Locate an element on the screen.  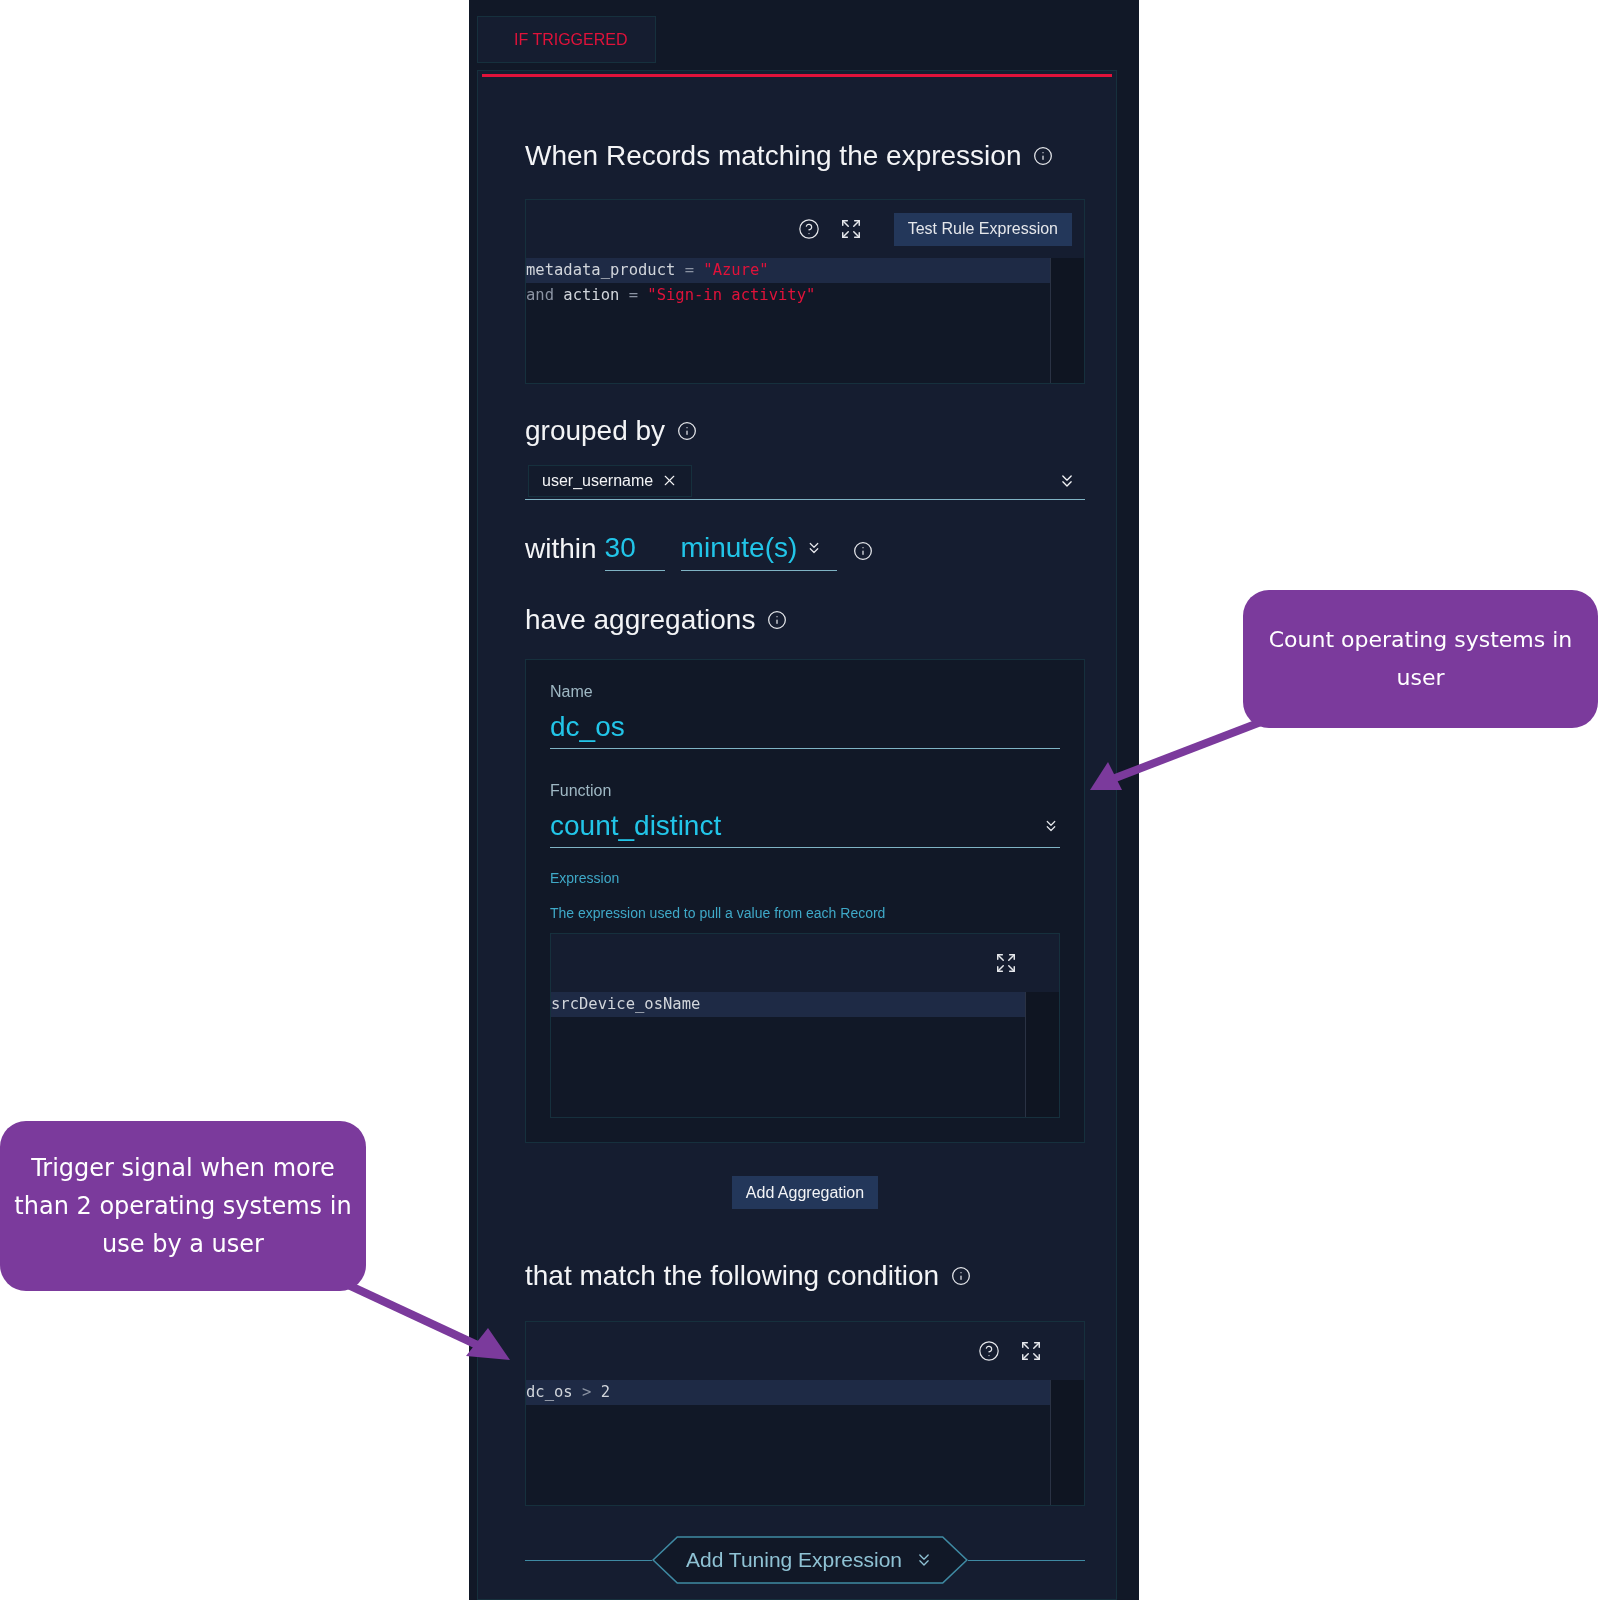
time-unit-select: minute(s) is located at coordinates (758, 550).